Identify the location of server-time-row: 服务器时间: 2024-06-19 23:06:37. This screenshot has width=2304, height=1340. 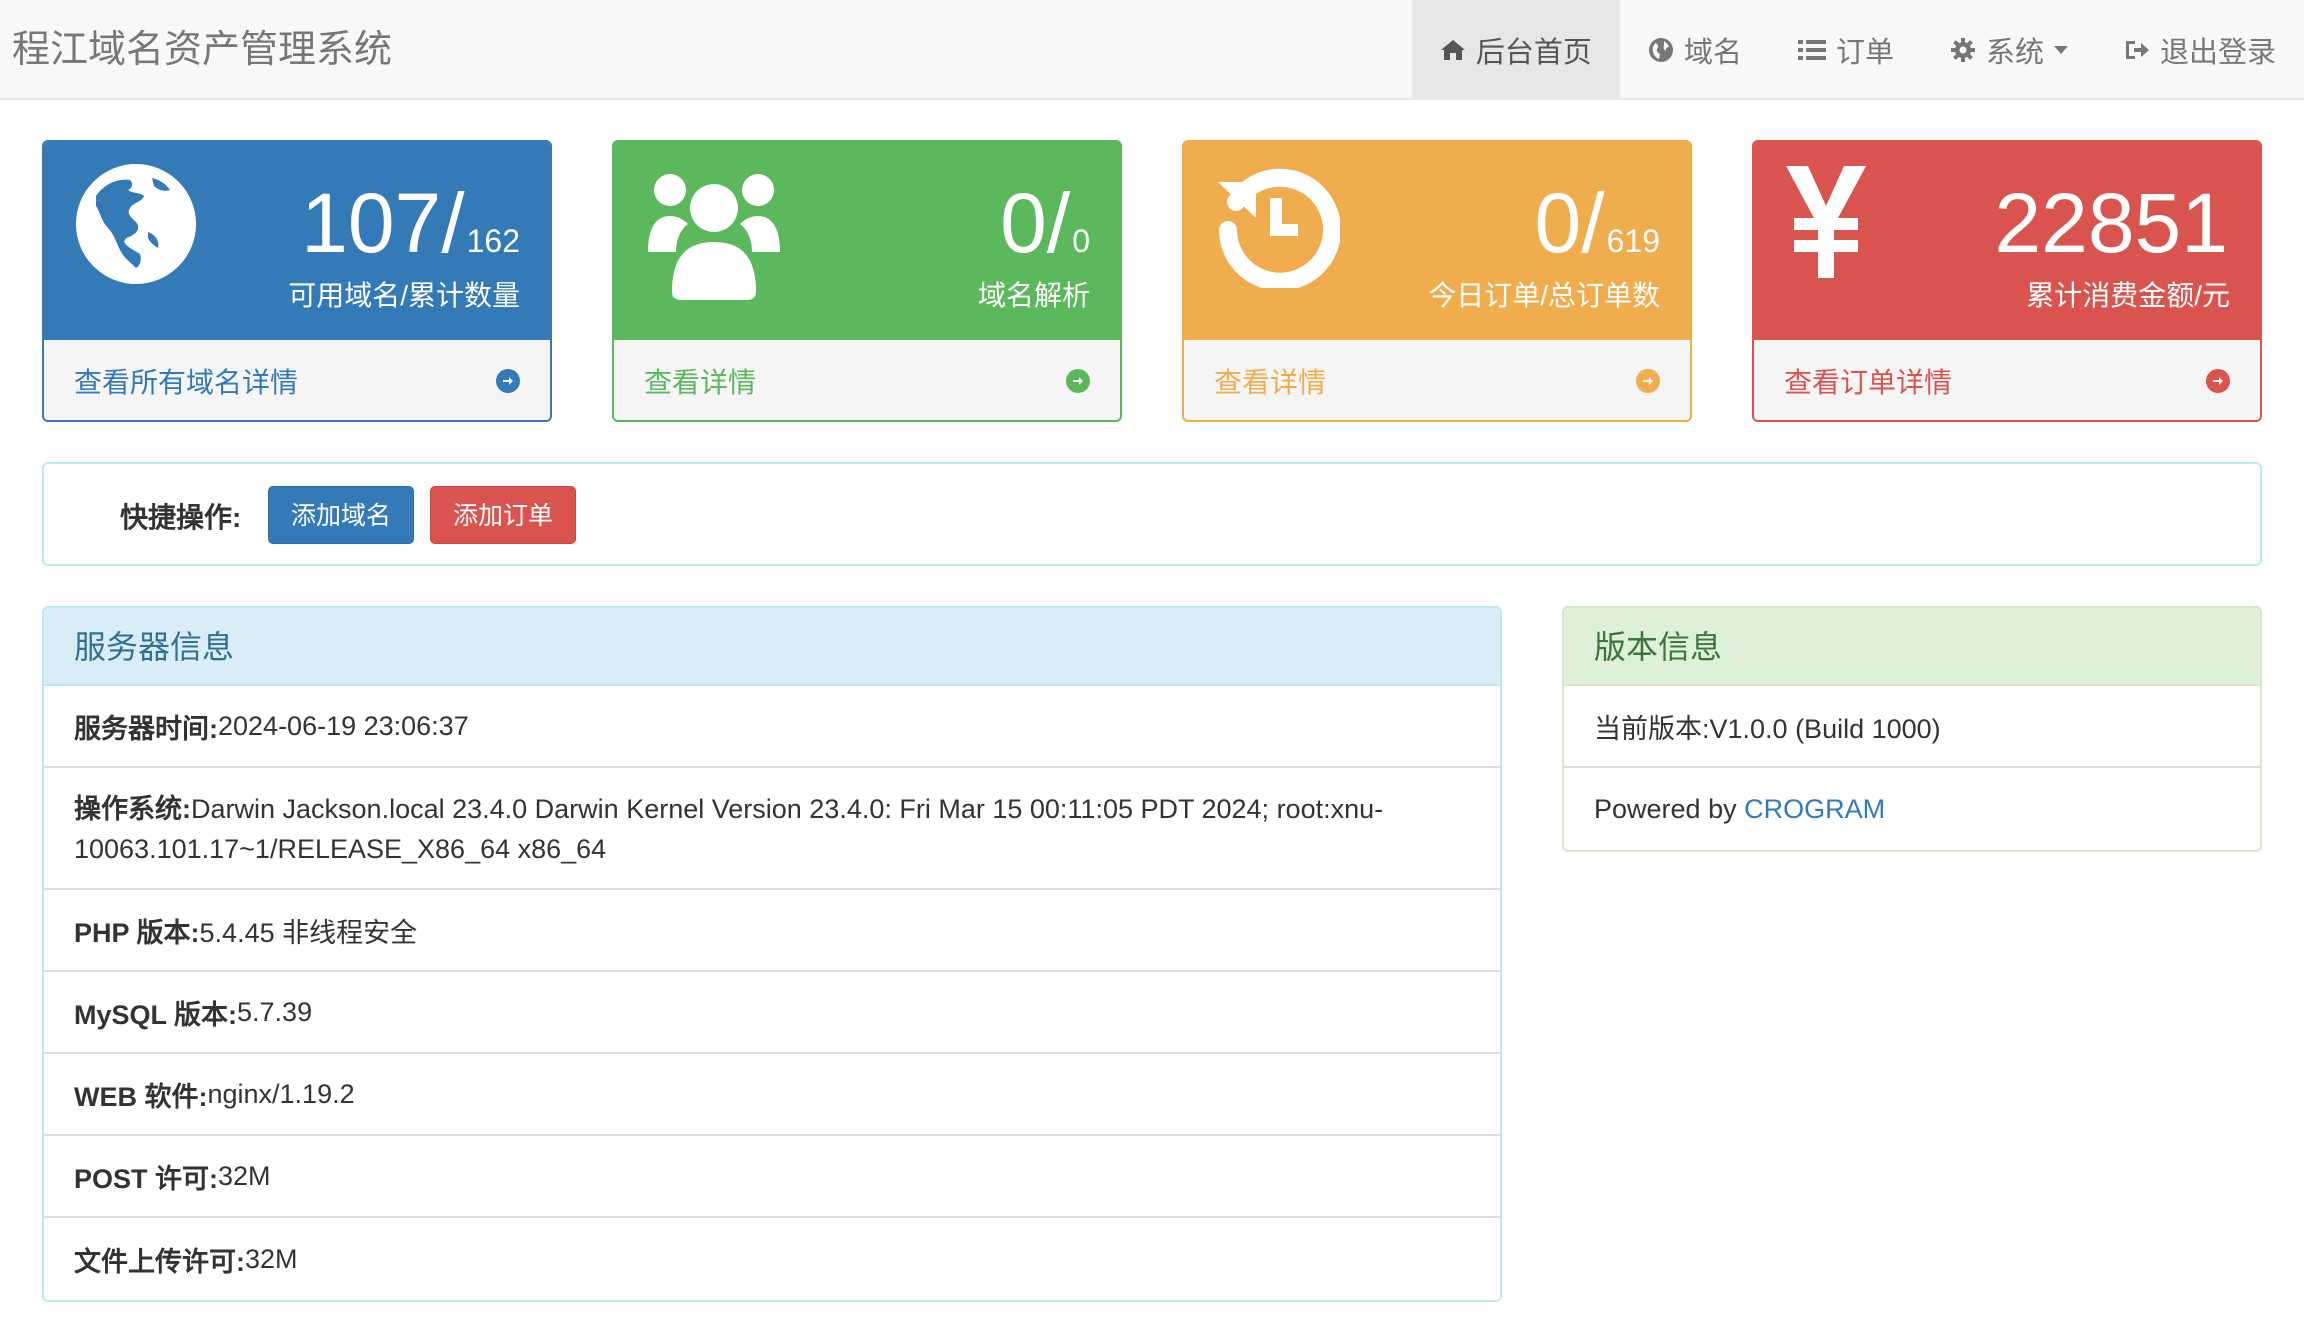
(772, 727).